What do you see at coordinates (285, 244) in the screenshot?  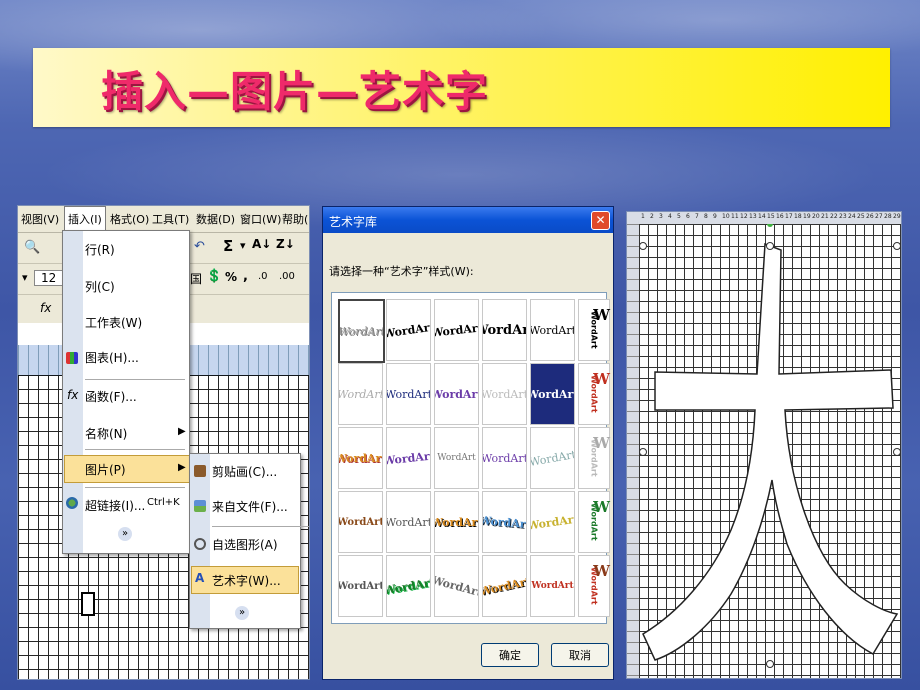 I see `sort-descending-icon: Z↓` at bounding box center [285, 244].